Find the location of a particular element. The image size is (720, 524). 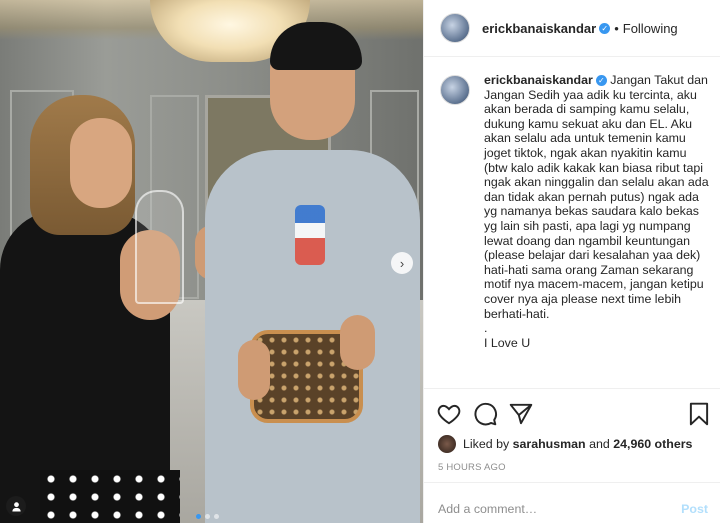

liker-avatar is located at coordinates (447, 444).